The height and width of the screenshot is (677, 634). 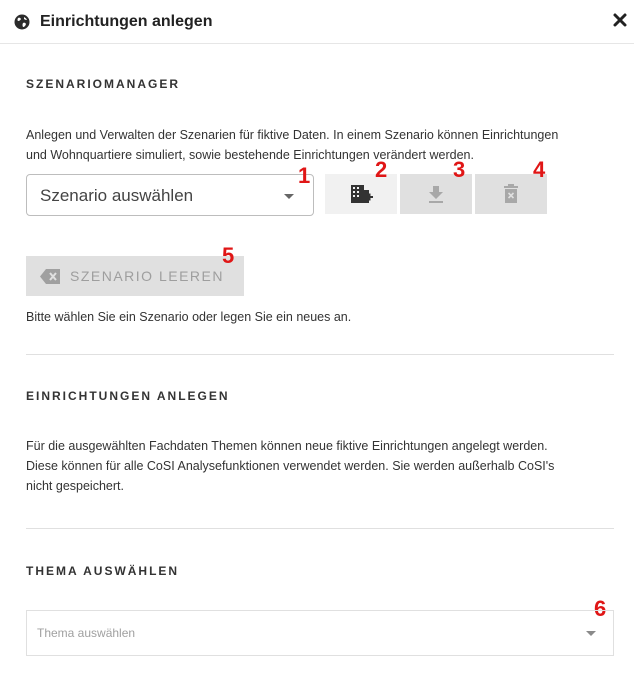 What do you see at coordinates (86, 633) in the screenshot?
I see `theme-select-placeholder: Thema auswählen` at bounding box center [86, 633].